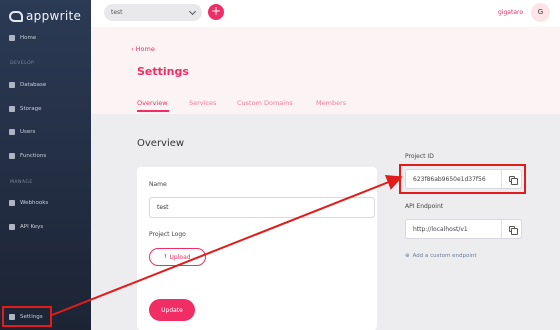 The height and width of the screenshot is (330, 560). I want to click on sidebar-item-label: Database, so click(33, 85).